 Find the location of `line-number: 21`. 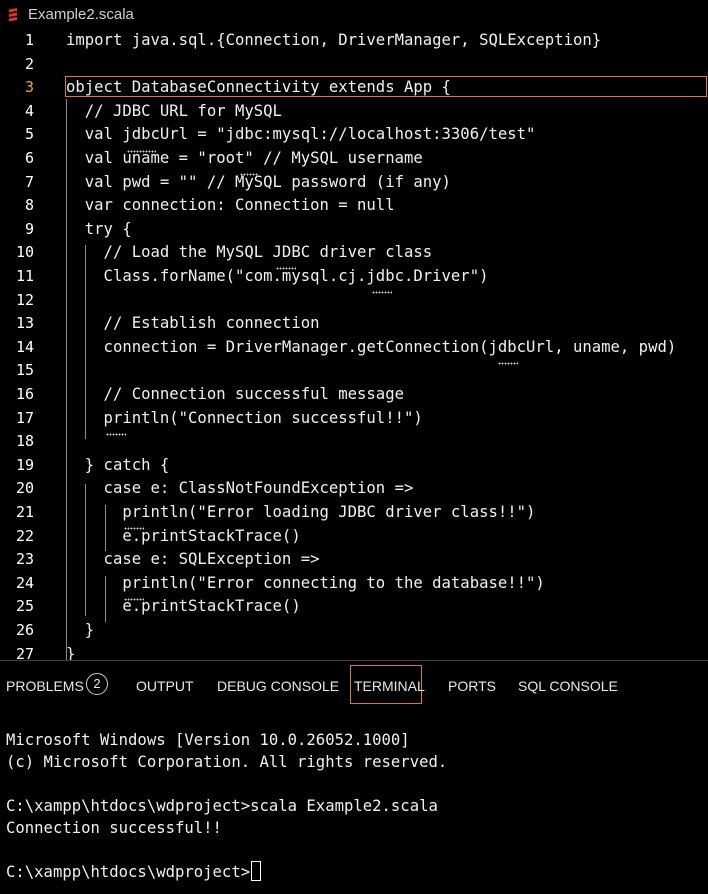

line-number: 21 is located at coordinates (24, 512).